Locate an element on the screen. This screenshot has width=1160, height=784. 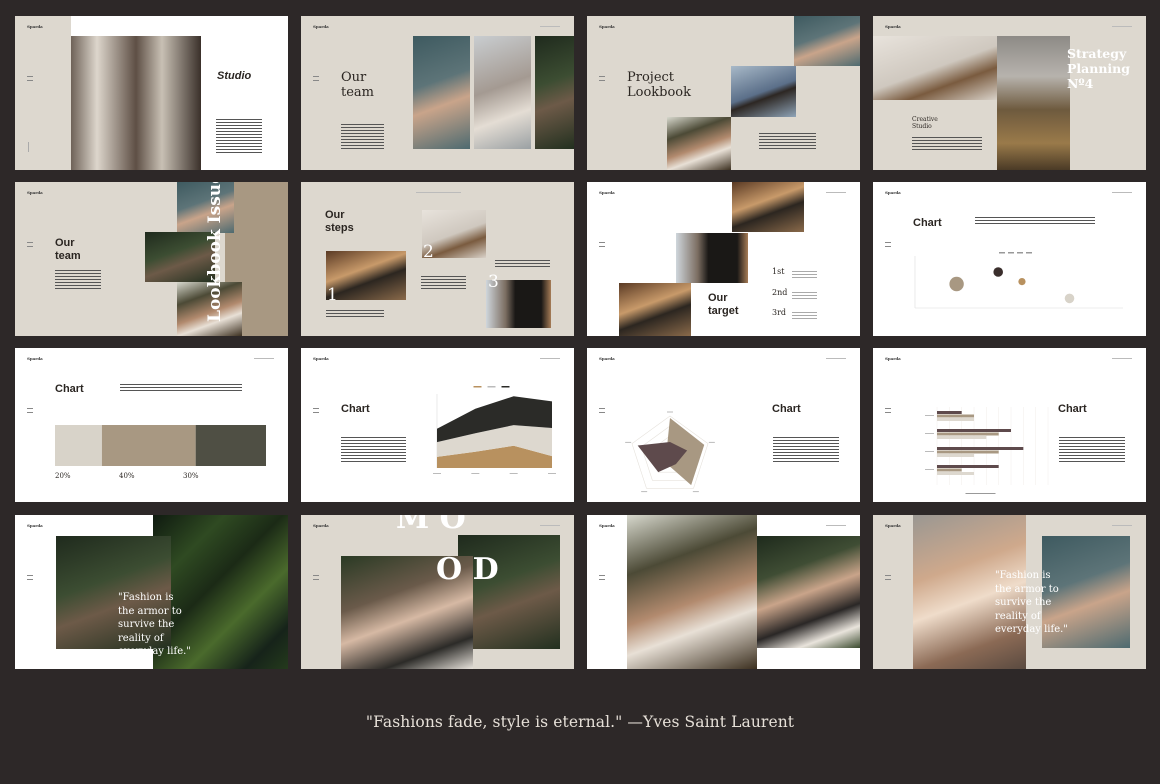
hbar-chart is located at coordinates (987, 450).